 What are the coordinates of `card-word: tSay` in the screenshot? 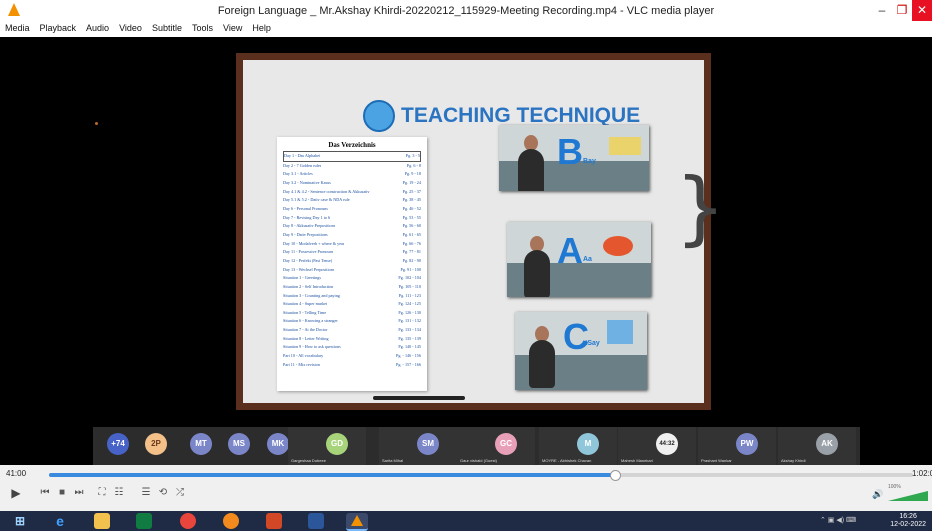 It's located at (592, 343).